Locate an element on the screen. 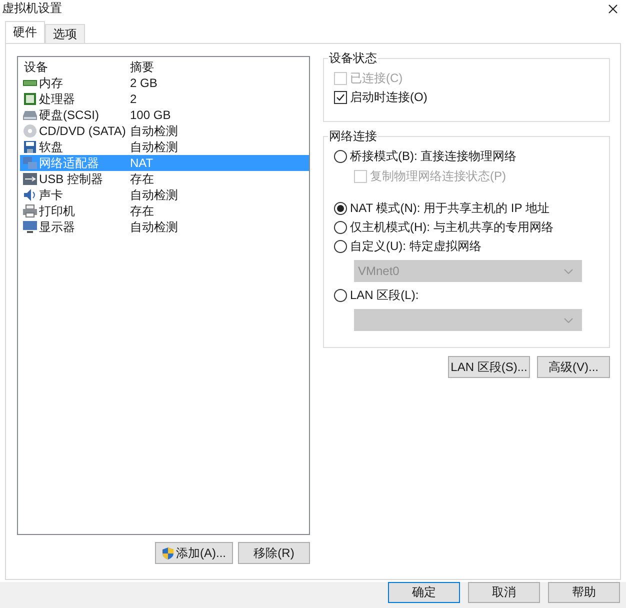 The width and height of the screenshot is (626, 608). device-name: 软盘 is located at coordinates (51, 147).